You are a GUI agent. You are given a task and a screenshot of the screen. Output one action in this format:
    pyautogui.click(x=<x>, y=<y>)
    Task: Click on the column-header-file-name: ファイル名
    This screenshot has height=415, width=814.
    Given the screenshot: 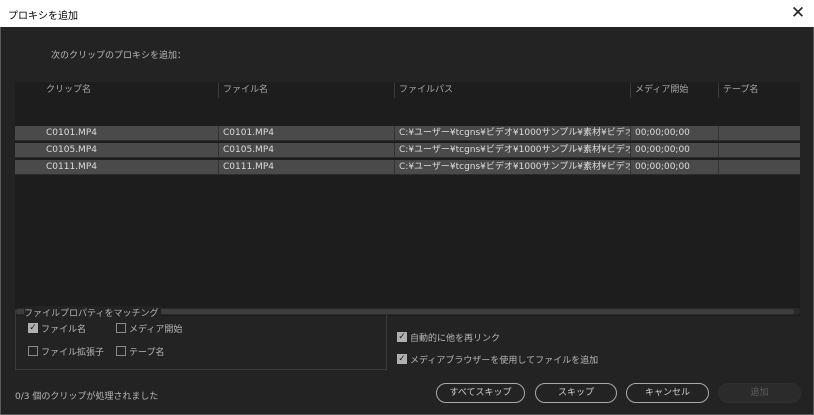 What is the action you would take?
    pyautogui.click(x=306, y=90)
    